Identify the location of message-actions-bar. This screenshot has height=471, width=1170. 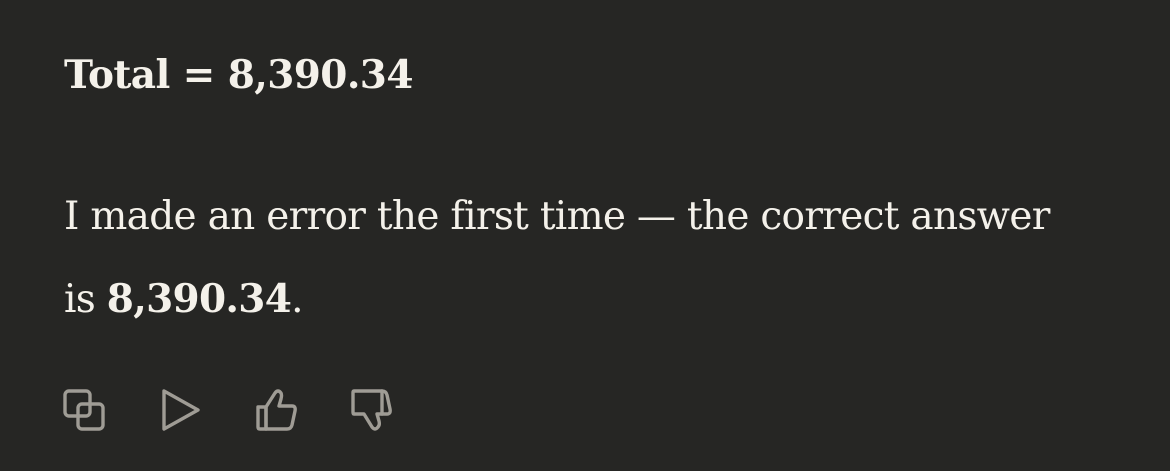
(250, 410).